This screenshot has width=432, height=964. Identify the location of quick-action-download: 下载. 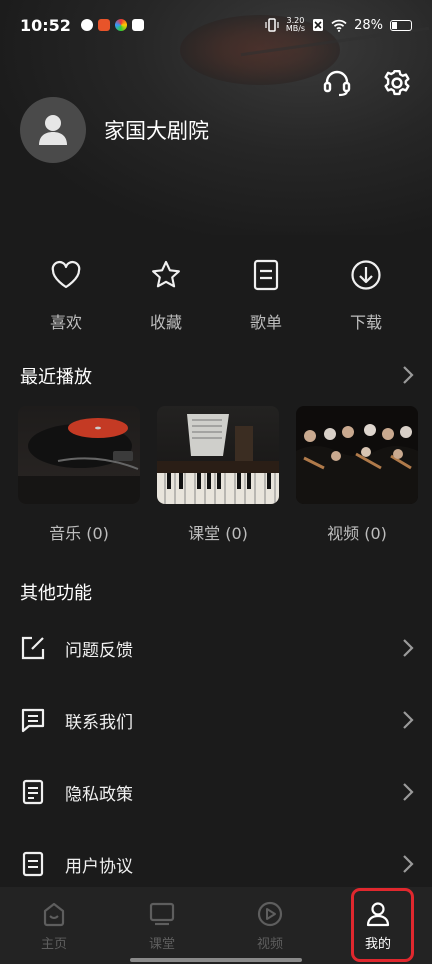
(366, 294).